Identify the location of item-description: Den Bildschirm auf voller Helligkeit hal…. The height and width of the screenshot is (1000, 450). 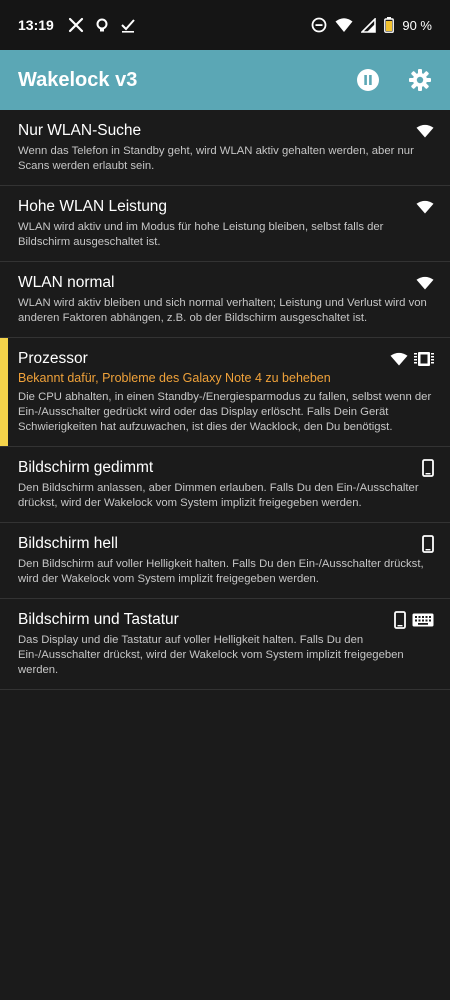
(221, 571).